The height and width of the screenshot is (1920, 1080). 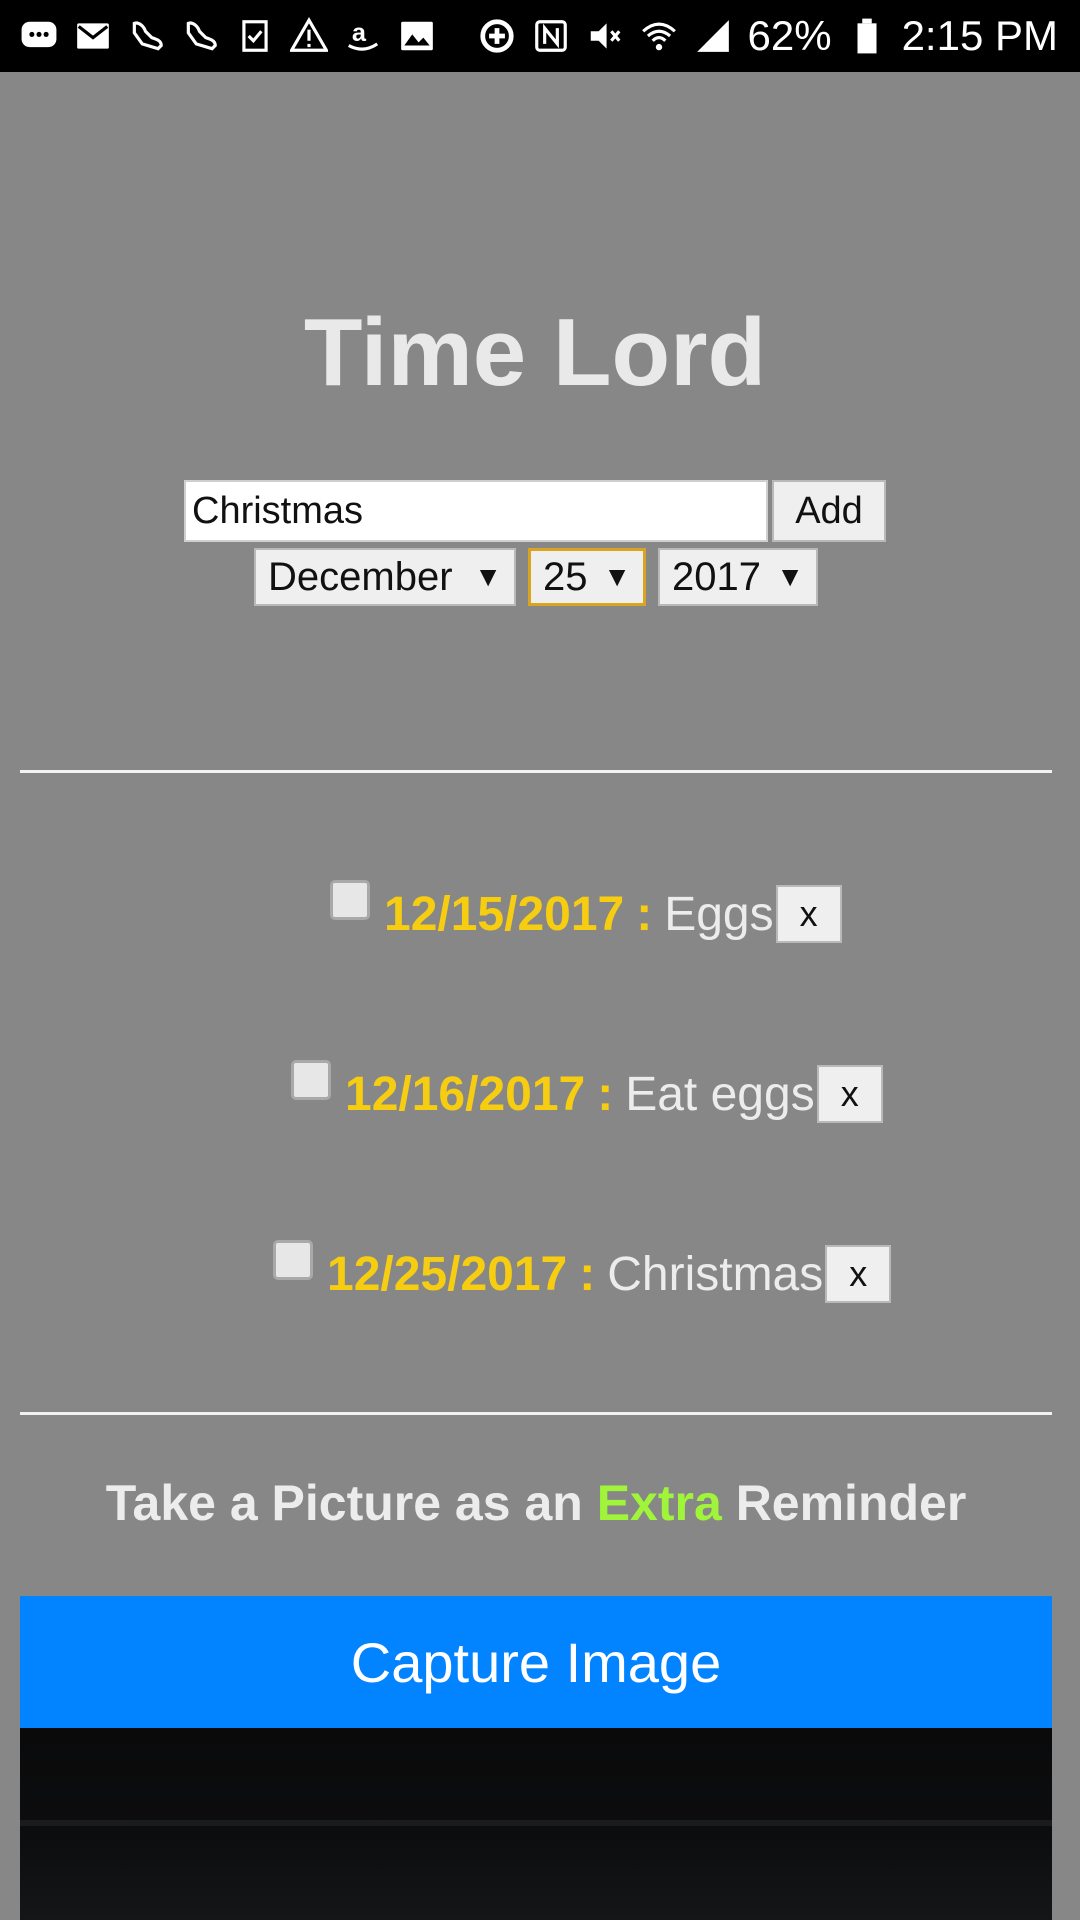 What do you see at coordinates (93, 36) in the screenshot?
I see `mail-icon` at bounding box center [93, 36].